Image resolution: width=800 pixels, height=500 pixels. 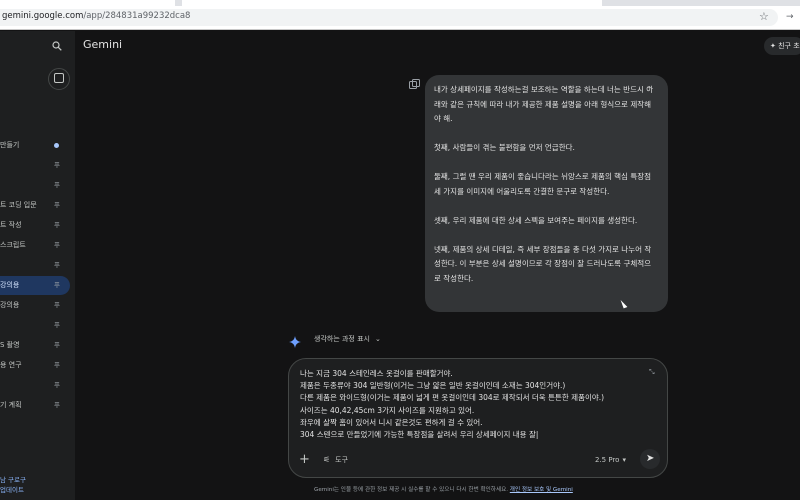 What do you see at coordinates (35, 245) in the screenshot?
I see `sidebar-item: 스크립트 푸` at bounding box center [35, 245].